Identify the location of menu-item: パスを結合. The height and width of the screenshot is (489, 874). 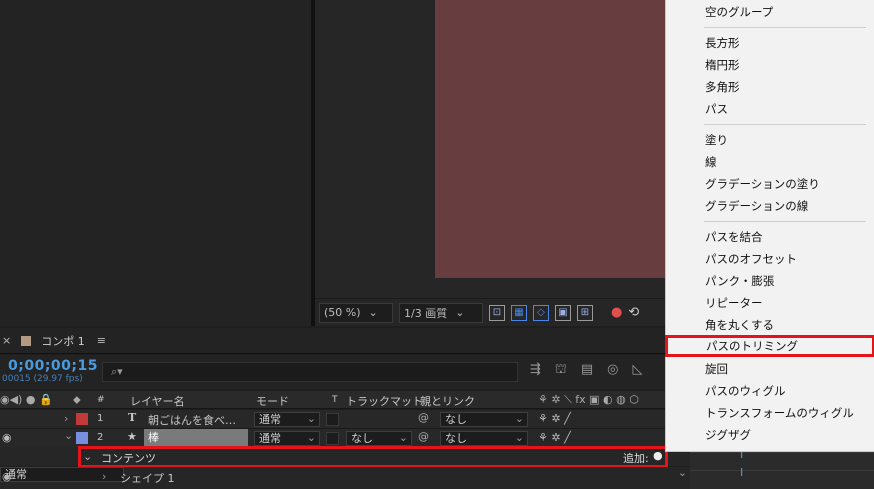
(770, 237).